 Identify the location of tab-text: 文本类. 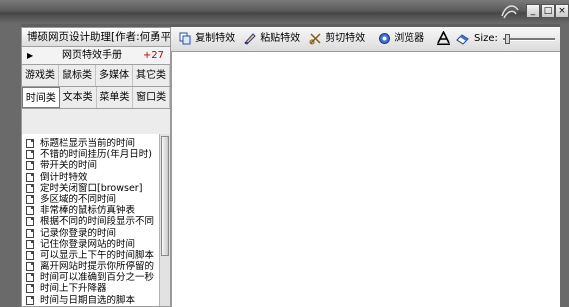
(78, 97).